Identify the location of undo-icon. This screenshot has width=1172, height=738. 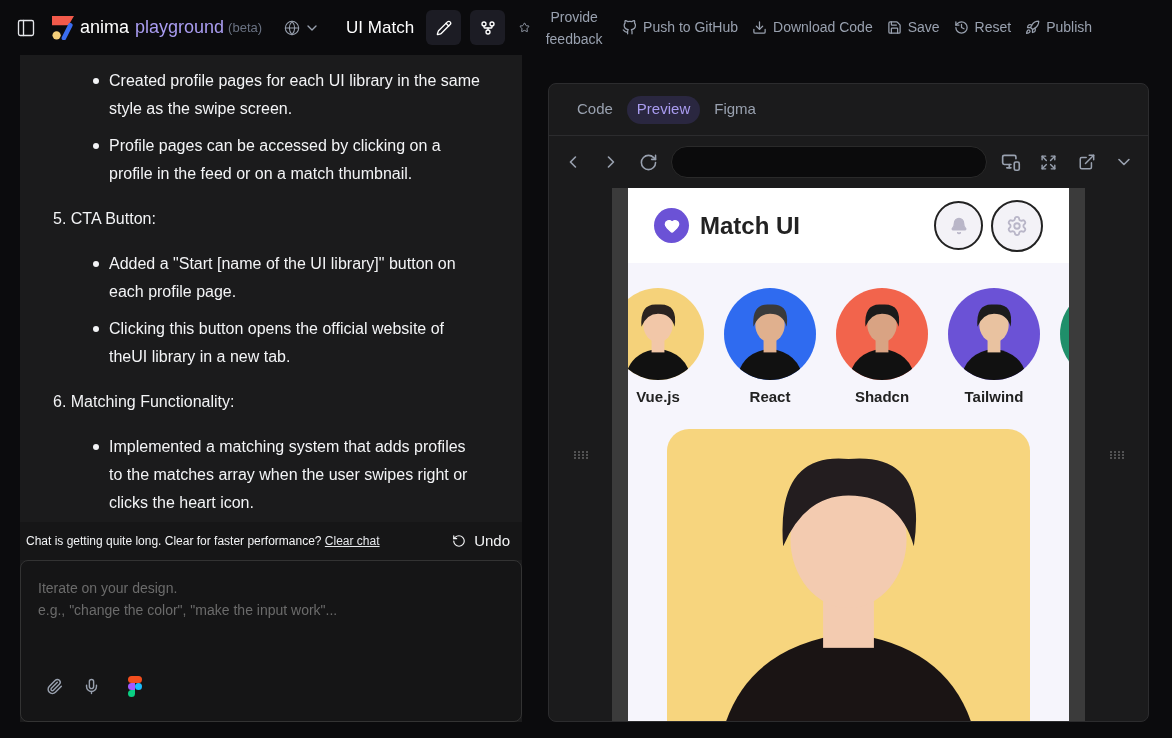
(459, 541).